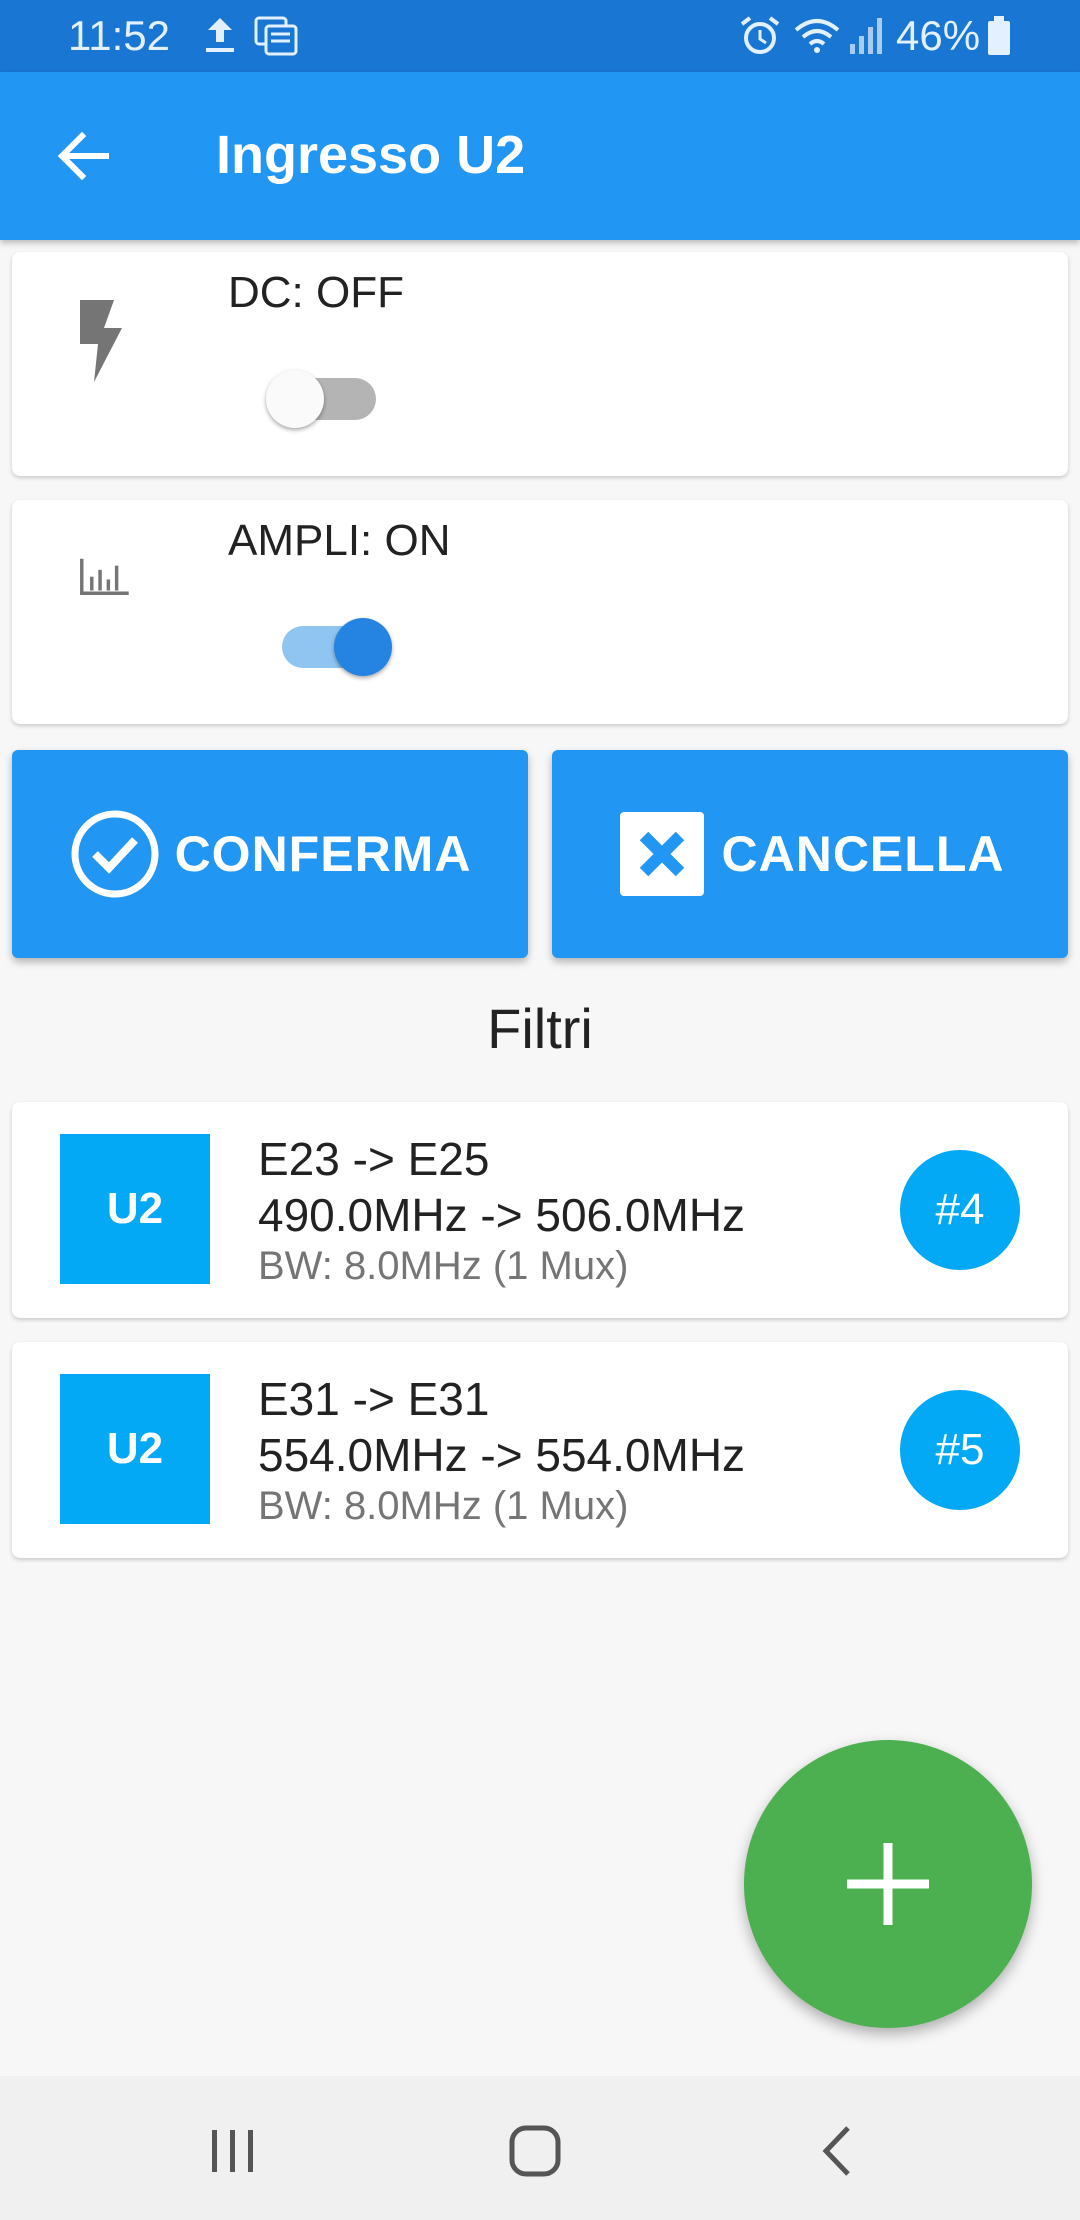 The height and width of the screenshot is (2220, 1080). I want to click on filters-title: Filtri, so click(540, 1028).